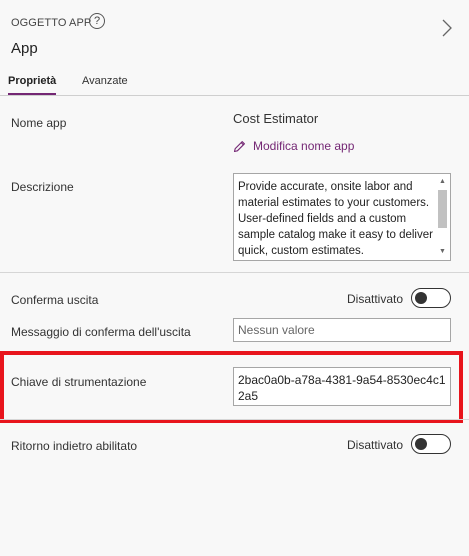  Describe the element at coordinates (442, 209) in the screenshot. I see `scroll-thumb` at that location.